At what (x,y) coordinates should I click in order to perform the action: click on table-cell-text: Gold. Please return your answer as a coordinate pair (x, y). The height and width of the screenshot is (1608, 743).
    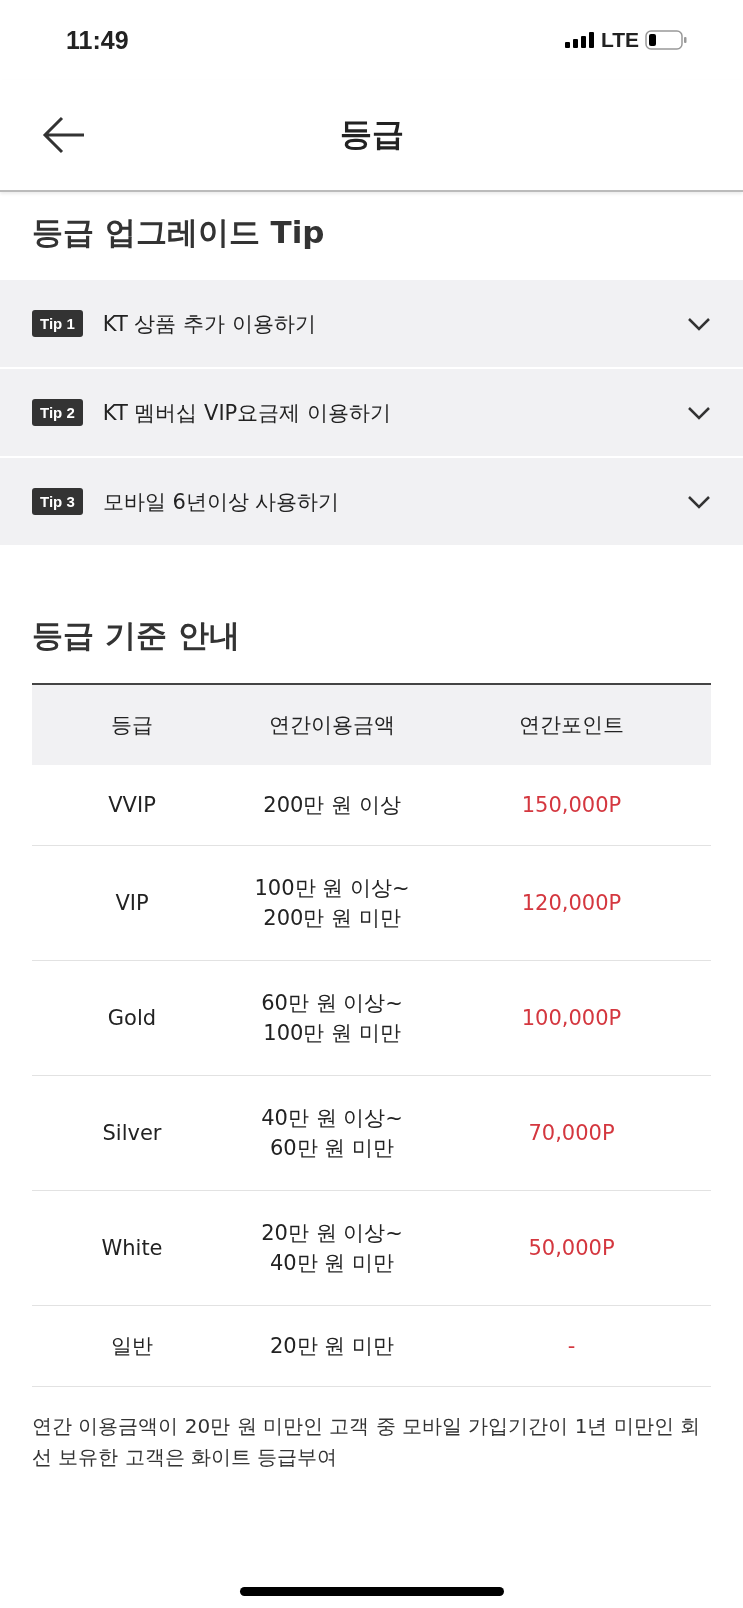
    Looking at the image, I should click on (132, 1018).